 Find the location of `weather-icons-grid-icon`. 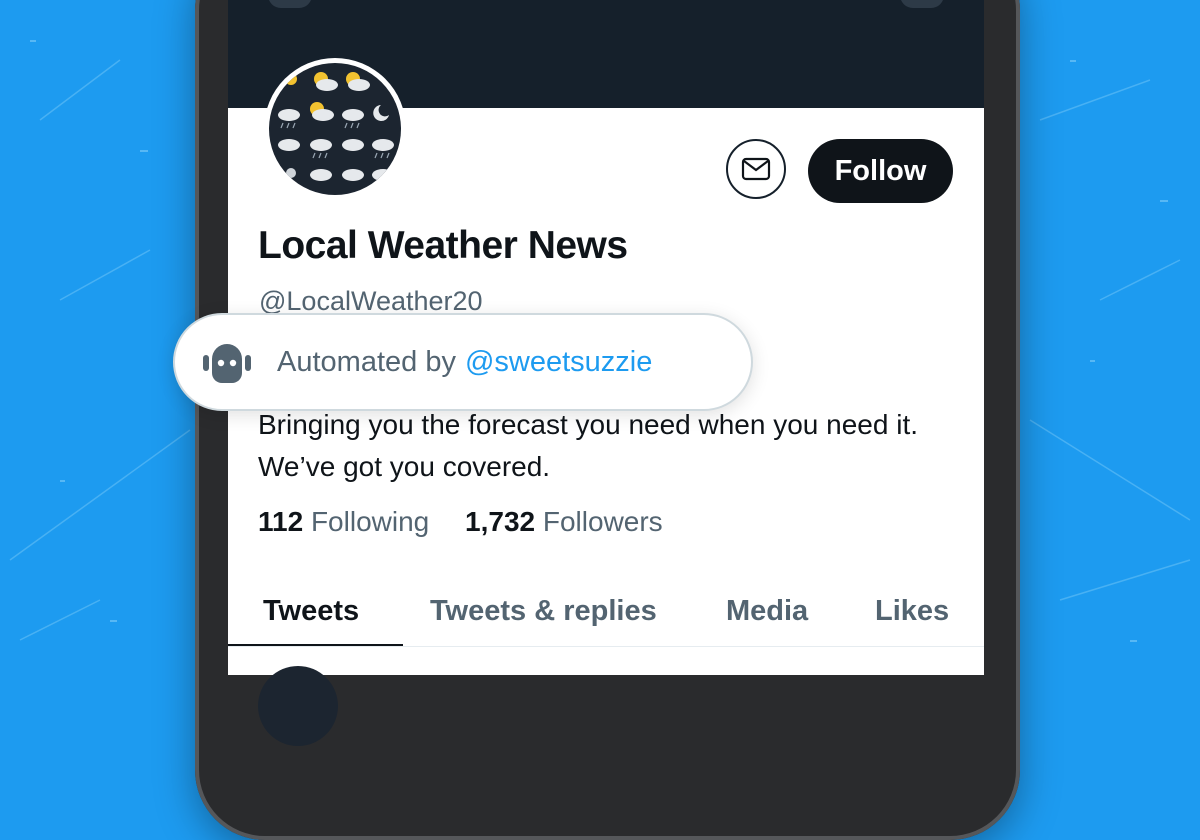

weather-icons-grid-icon is located at coordinates (336, 126).